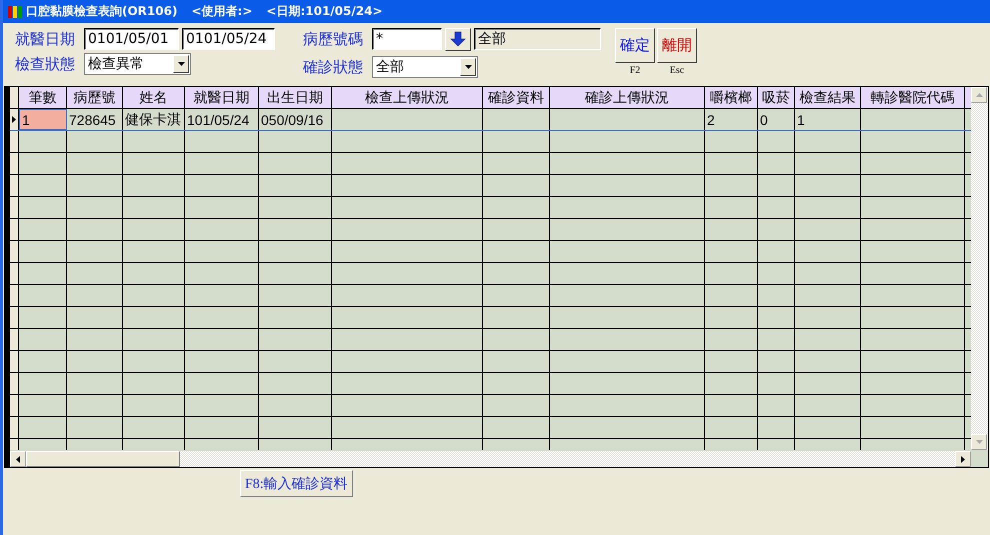  Describe the element at coordinates (499, 458) in the screenshot. I see `horizontal-scrollbar` at that location.